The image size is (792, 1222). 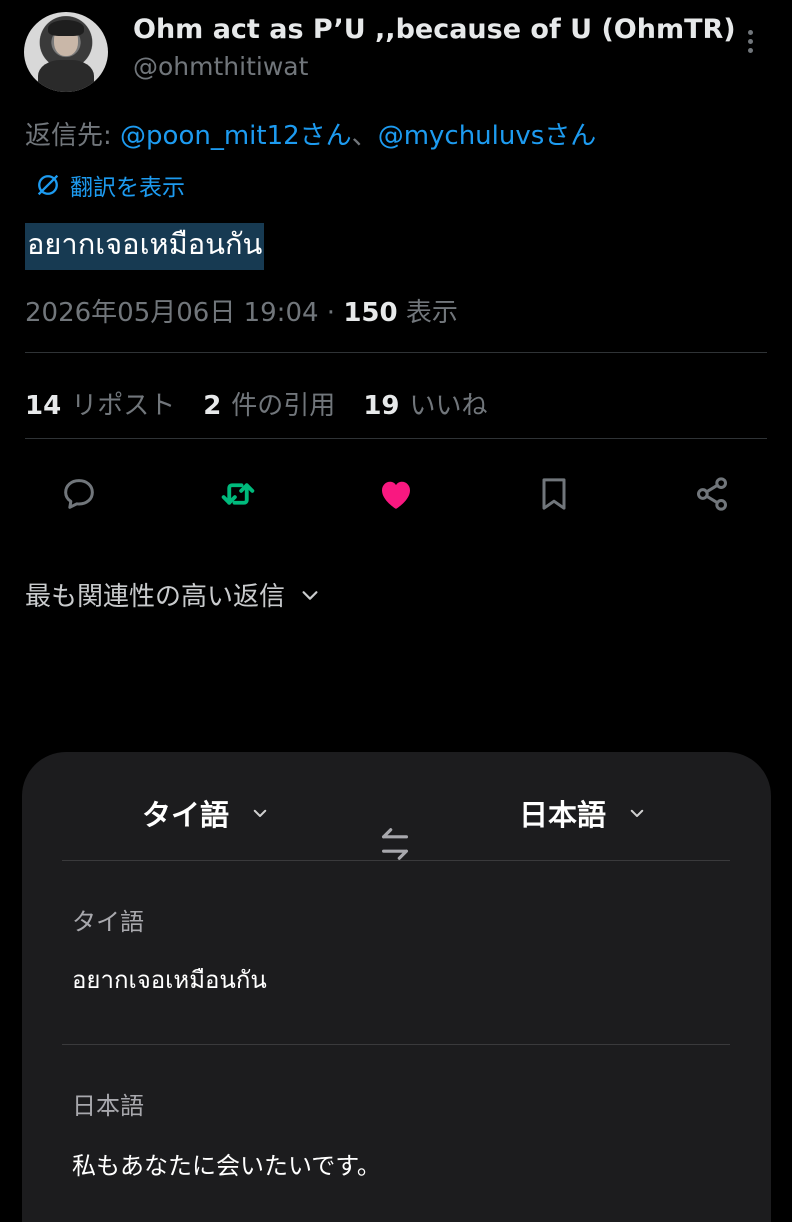 What do you see at coordinates (370, 313) in the screenshot?
I see `views-count: 150` at bounding box center [370, 313].